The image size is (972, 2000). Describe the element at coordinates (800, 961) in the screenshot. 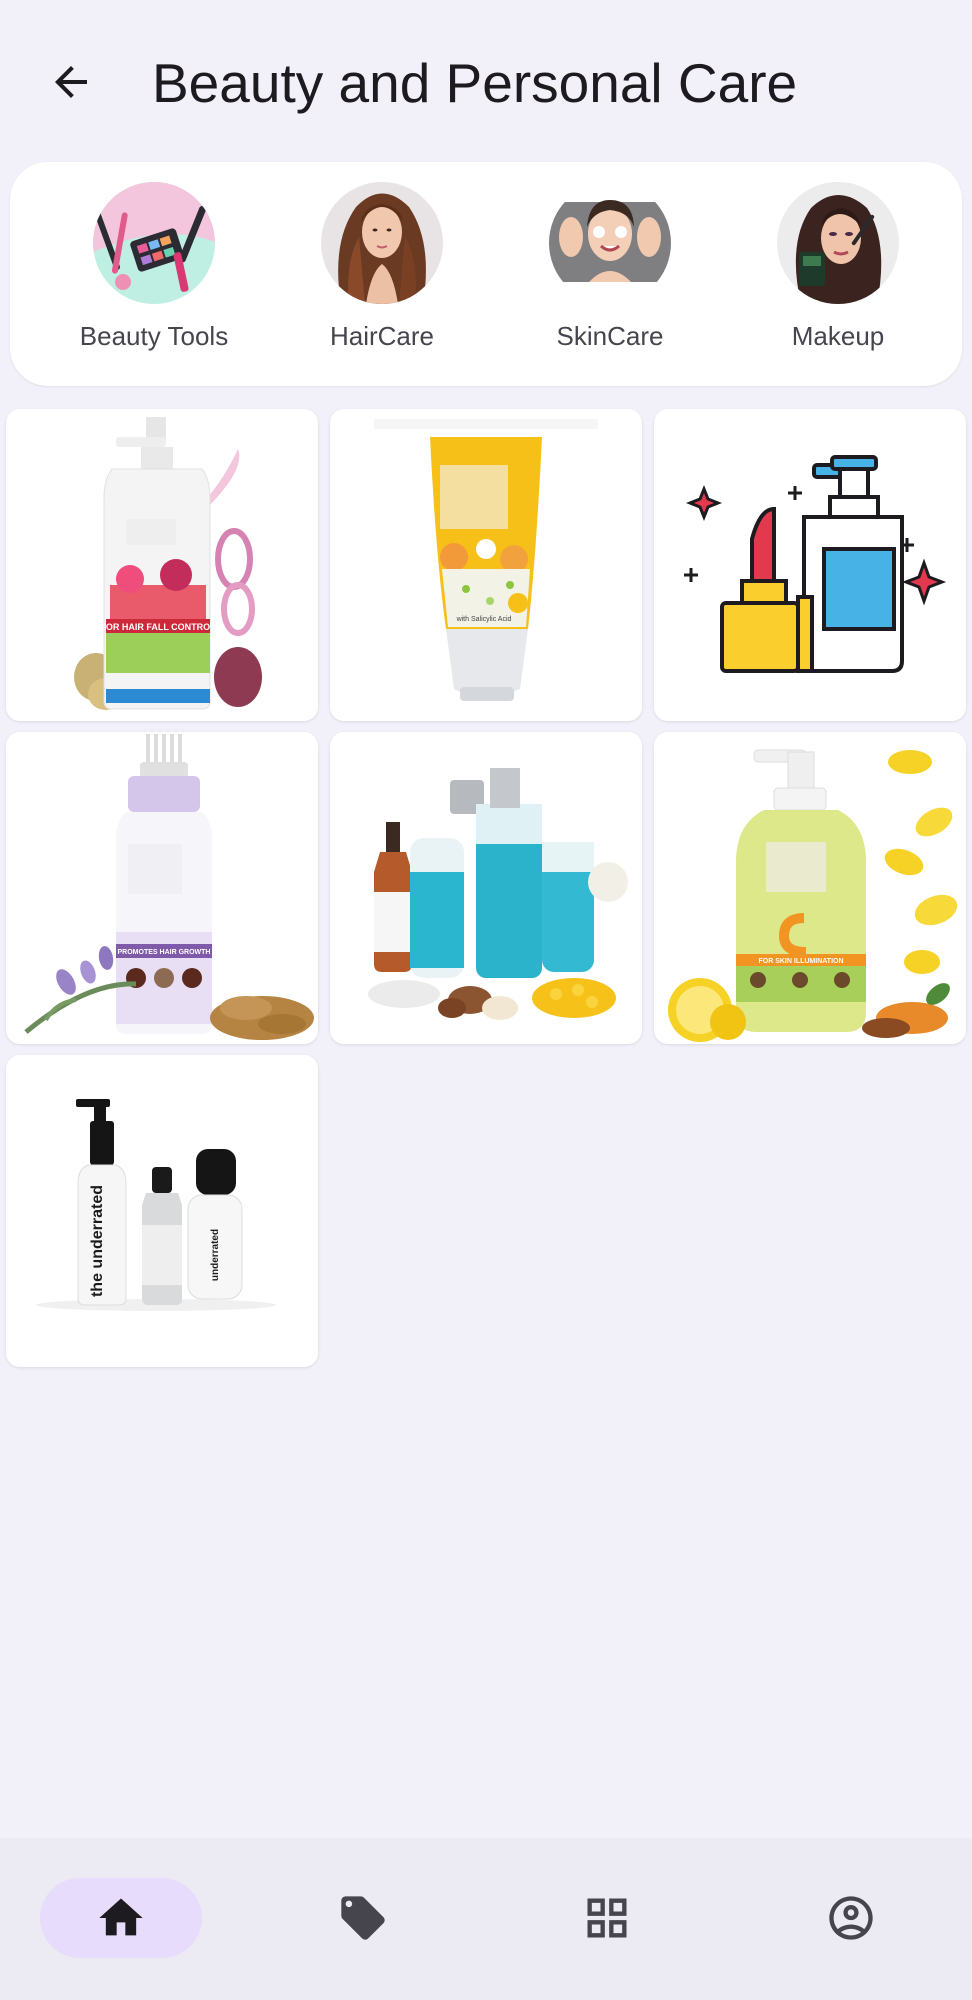

I see `product-label-text: FOR SKIN ILLUMINATION` at that location.